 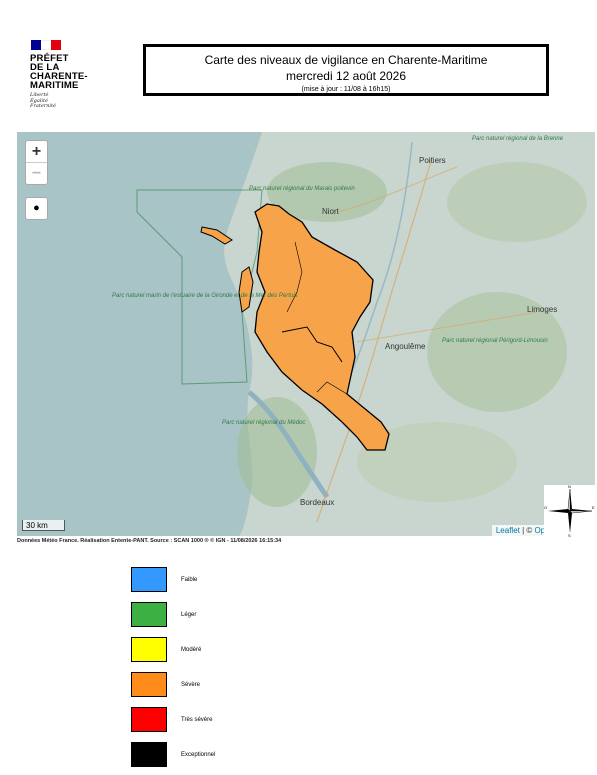 I want to click on legend-label: Léger, so click(x=189, y=614).